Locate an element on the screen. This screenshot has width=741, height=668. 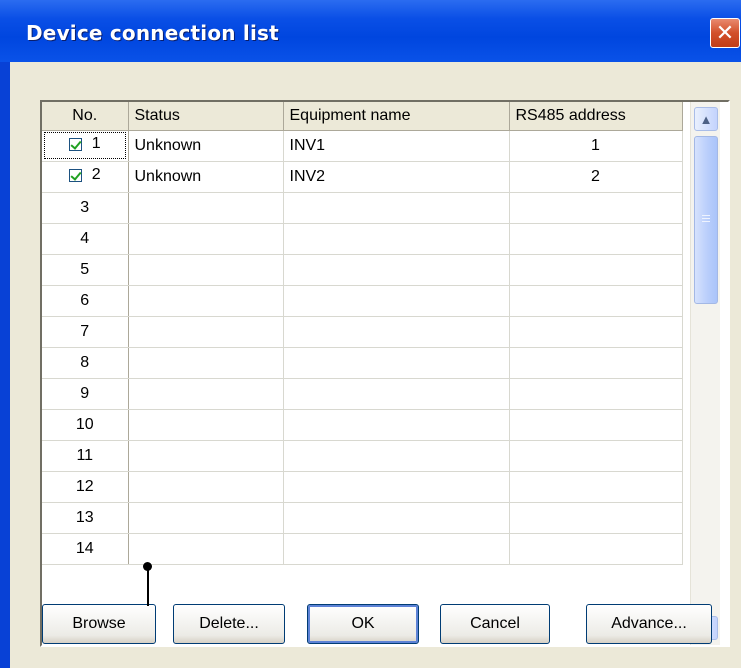
row-number-cell: 7 is located at coordinates (85, 332).